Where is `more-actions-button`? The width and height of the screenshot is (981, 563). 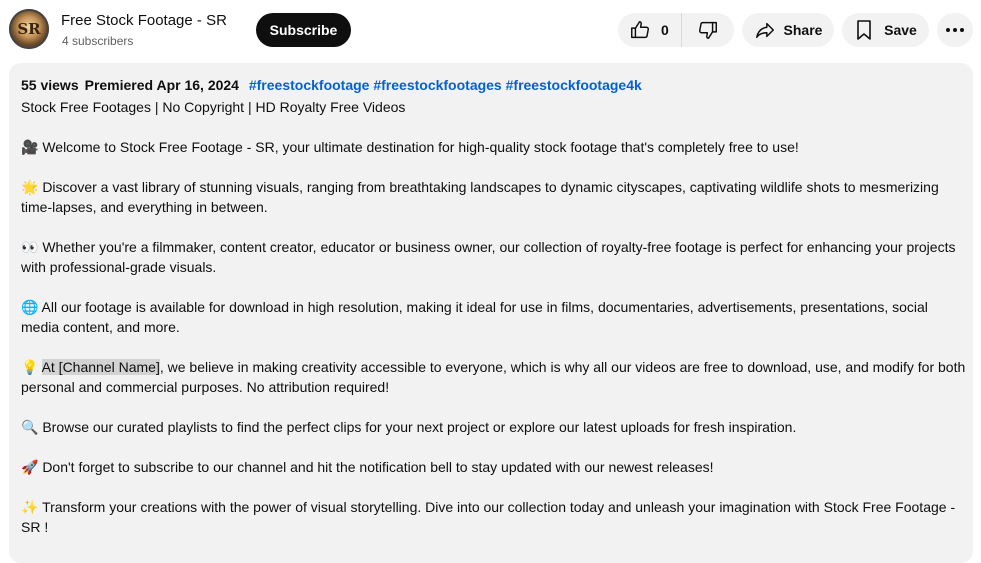
more-actions-button is located at coordinates (955, 30).